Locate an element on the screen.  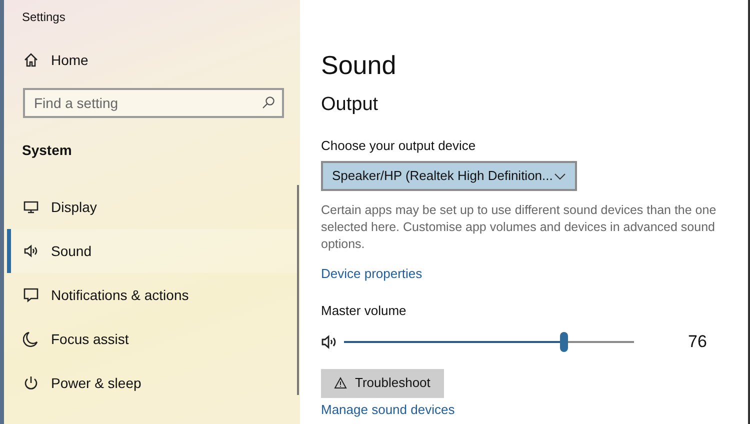
home-icon is located at coordinates (31, 60).